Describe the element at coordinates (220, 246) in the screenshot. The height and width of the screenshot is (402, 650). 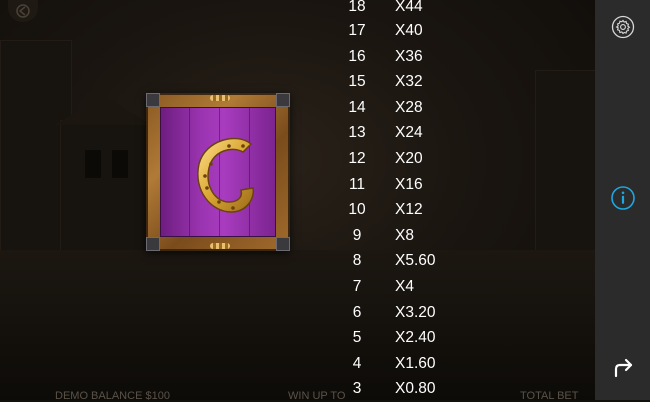
I see `frame-rope-bottom` at that location.